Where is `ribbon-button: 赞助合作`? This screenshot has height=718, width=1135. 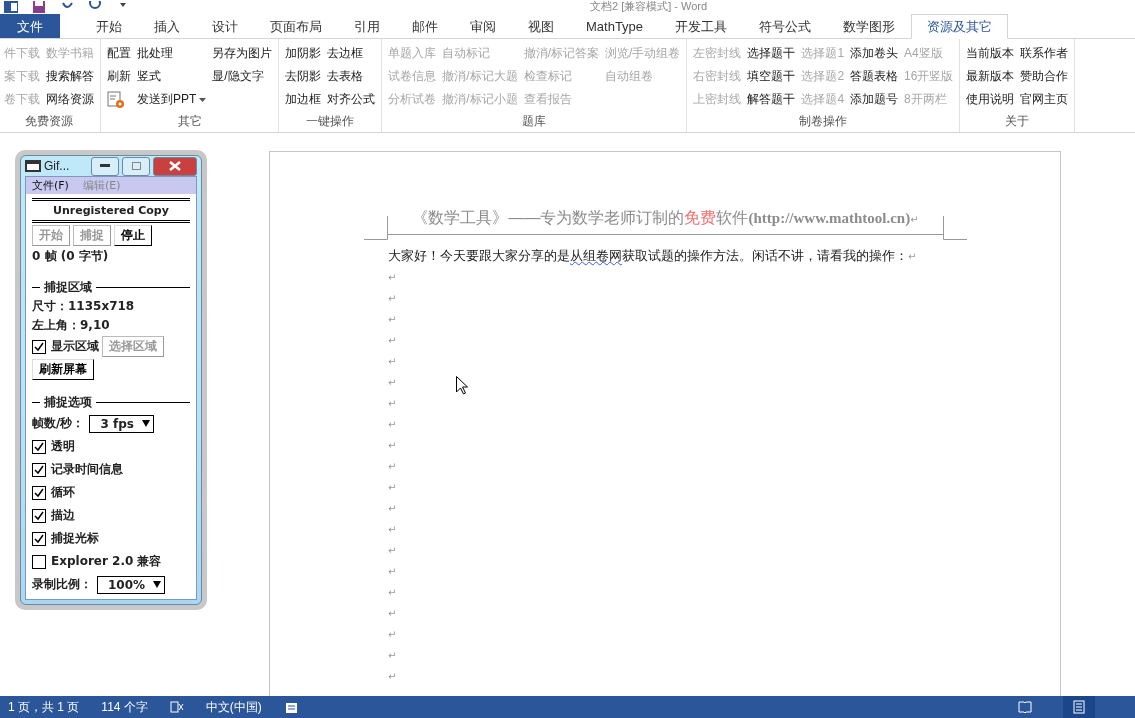 ribbon-button: 赞助合作 is located at coordinates (1044, 76).